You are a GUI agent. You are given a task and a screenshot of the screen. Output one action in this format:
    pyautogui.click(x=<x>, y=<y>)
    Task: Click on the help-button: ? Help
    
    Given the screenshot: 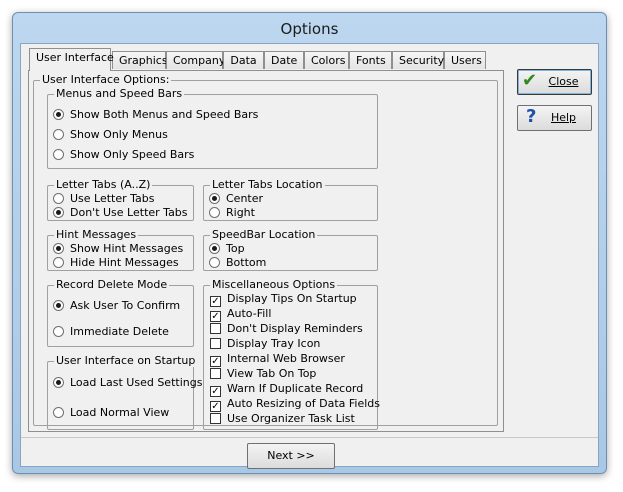 What is the action you would take?
    pyautogui.click(x=554, y=118)
    